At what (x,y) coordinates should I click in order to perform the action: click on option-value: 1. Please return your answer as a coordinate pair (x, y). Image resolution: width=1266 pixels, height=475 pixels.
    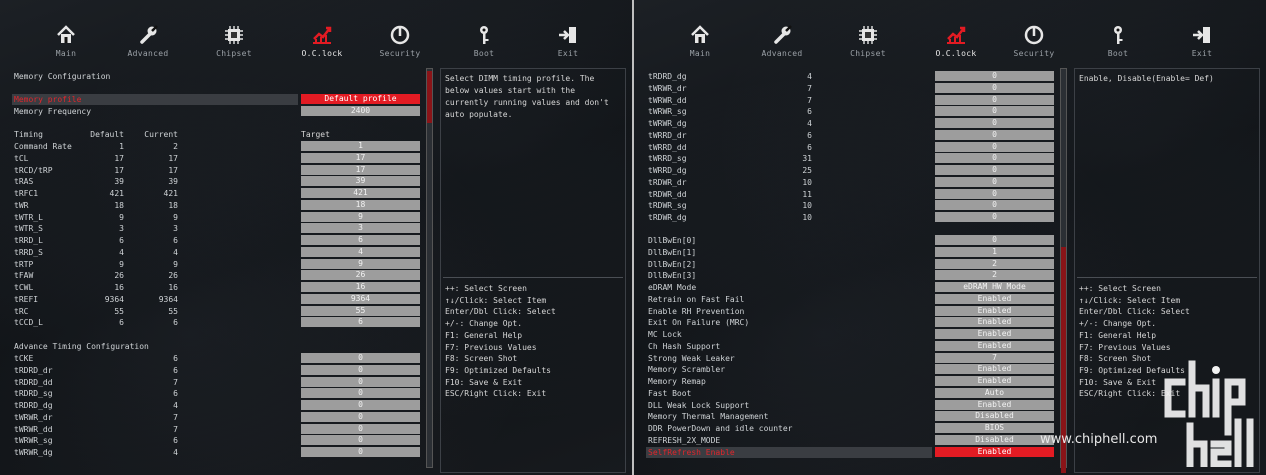
    Looking at the image, I should click on (994, 251).